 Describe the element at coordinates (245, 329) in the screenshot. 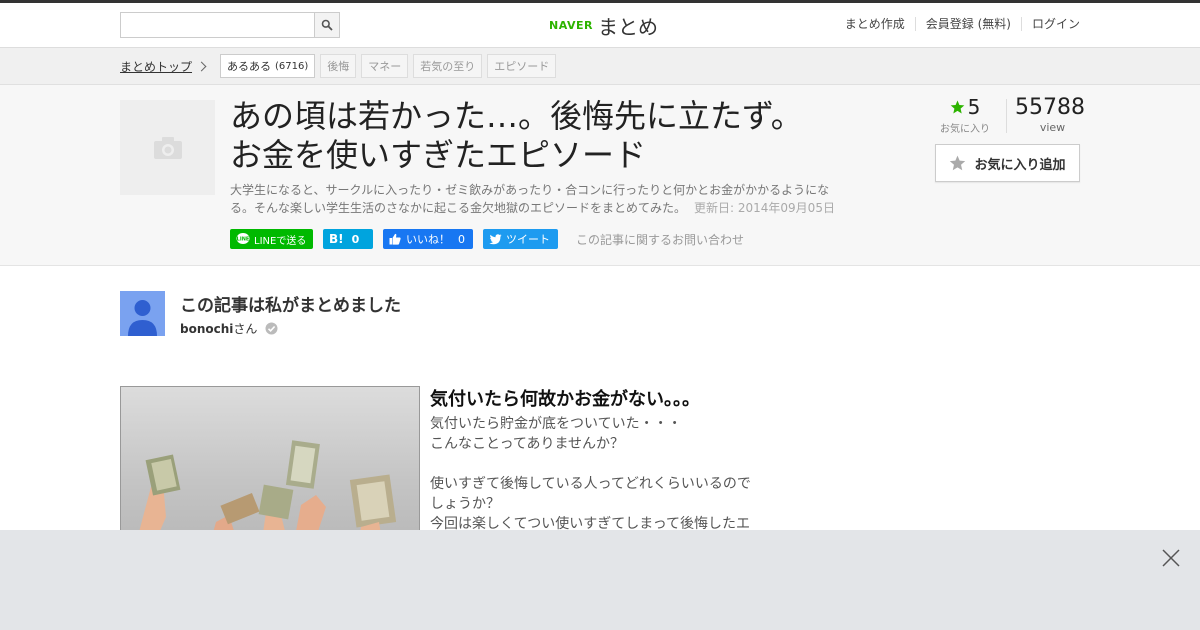

I see `author-suffix: さん` at that location.